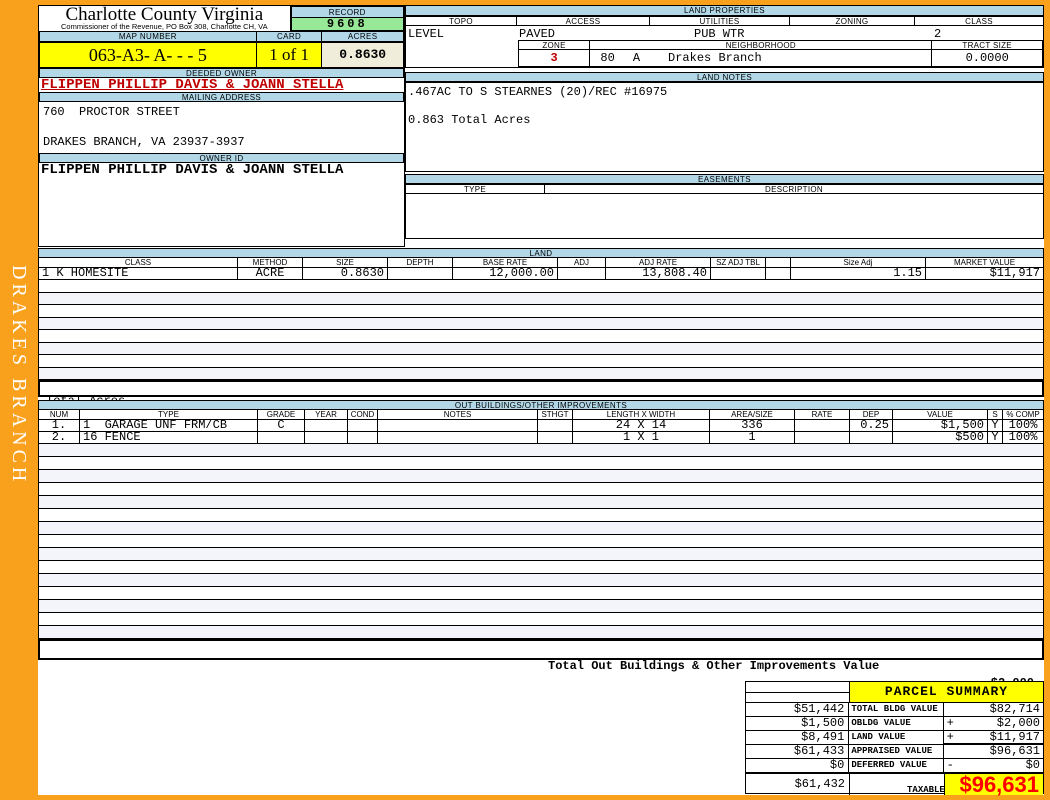  Describe the element at coordinates (345, 263) in the screenshot. I see `land-col-size: SIZE` at that location.